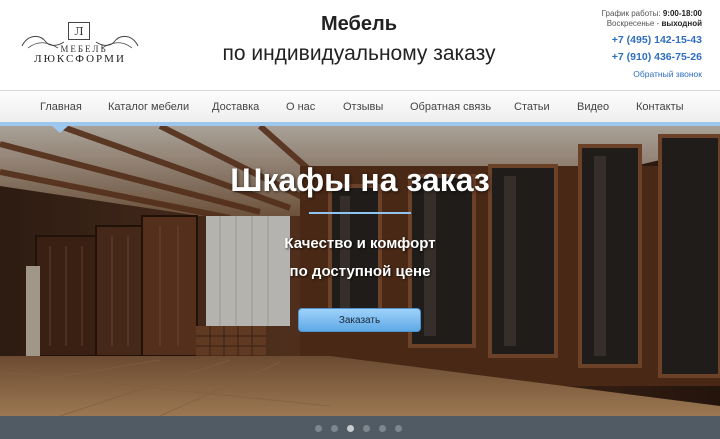 This screenshot has width=720, height=439. What do you see at coordinates (622, 74) in the screenshot?
I see `callback-link: Обратный звонок` at bounding box center [622, 74].